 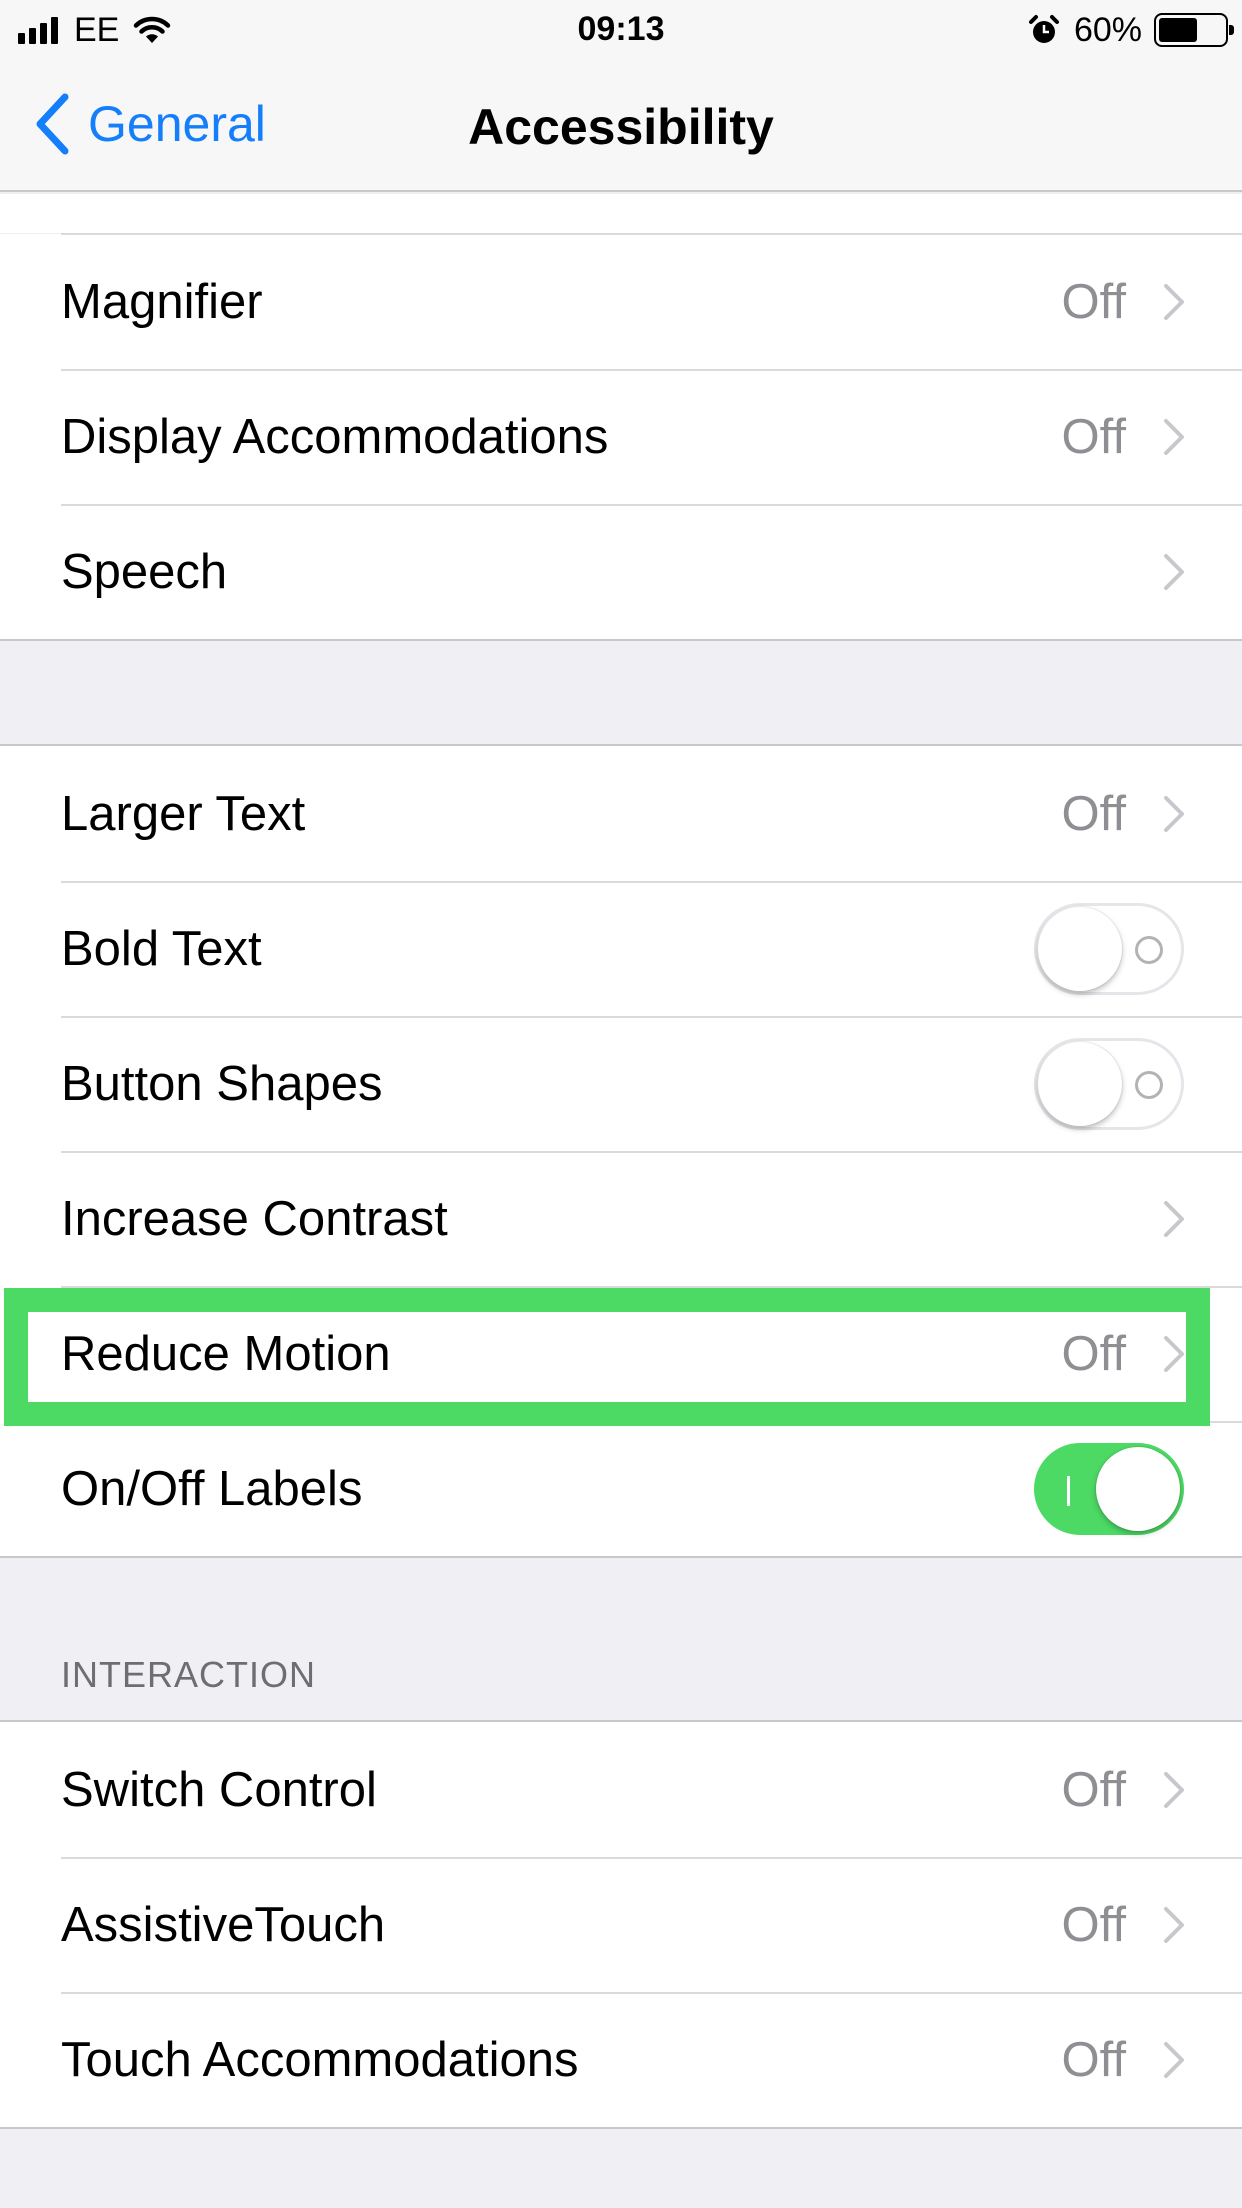 I want to click on alarm-clock-icon, so click(x=1043, y=29).